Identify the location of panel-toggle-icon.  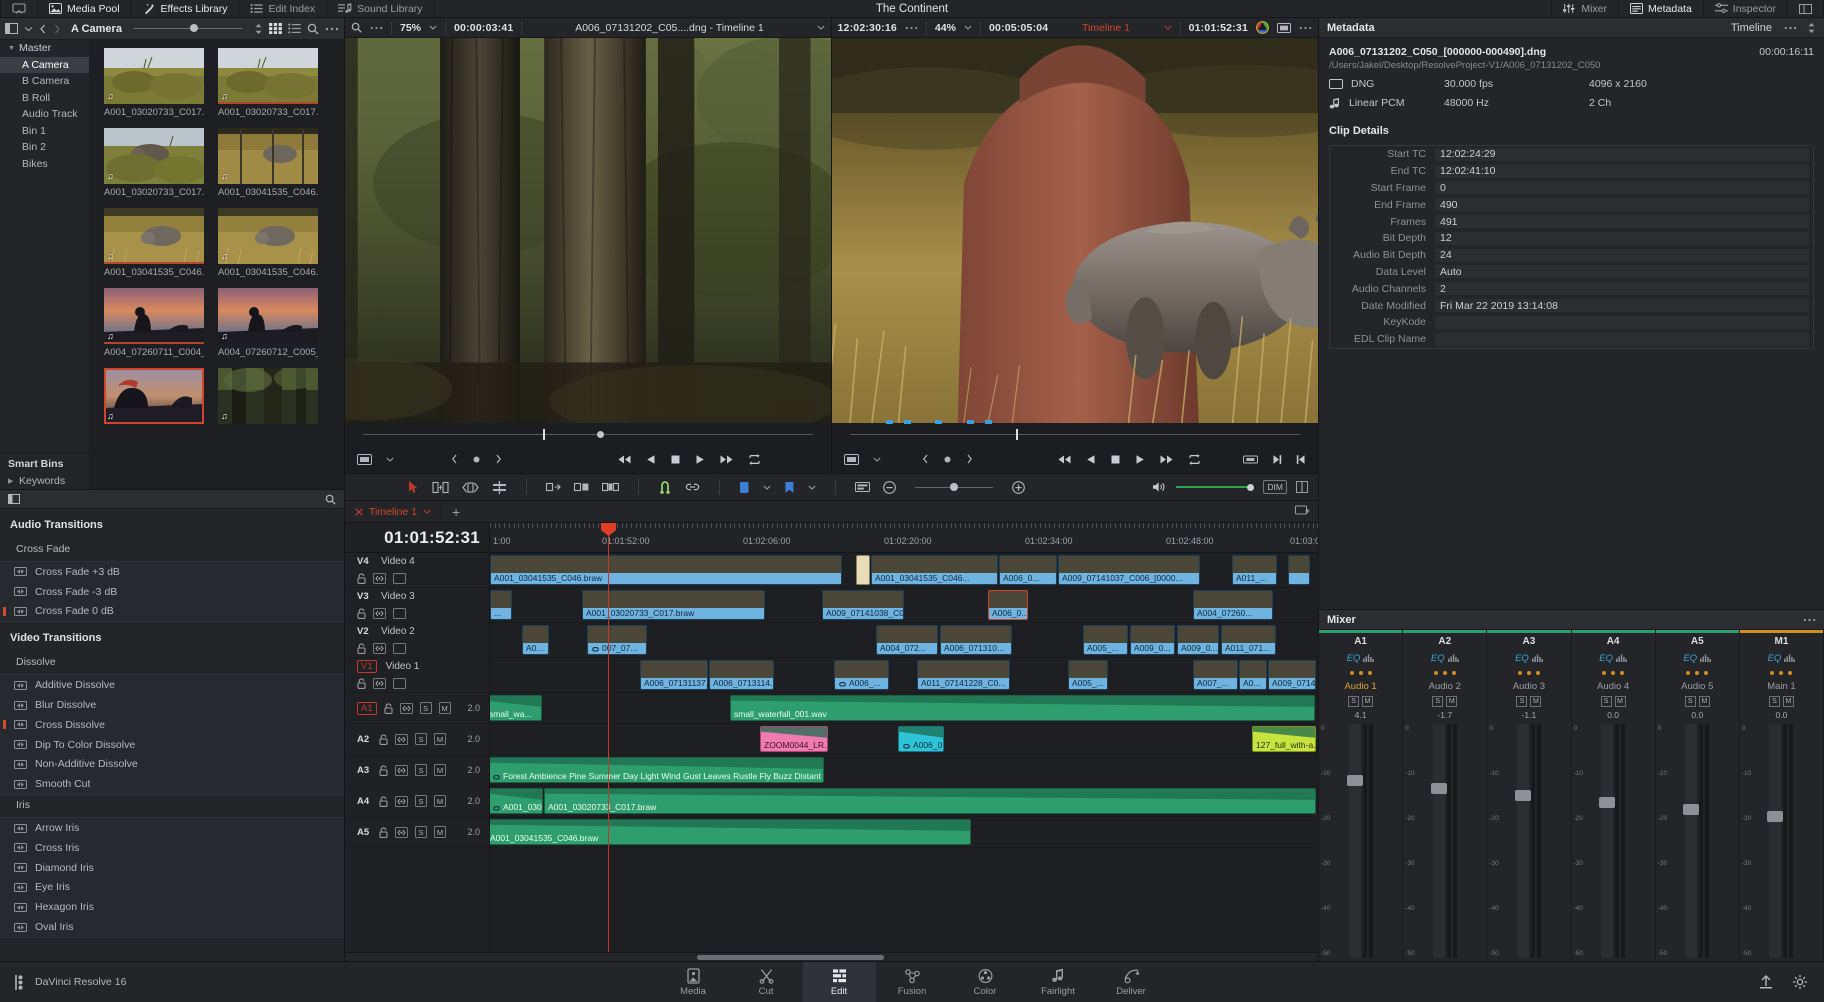
(14, 499).